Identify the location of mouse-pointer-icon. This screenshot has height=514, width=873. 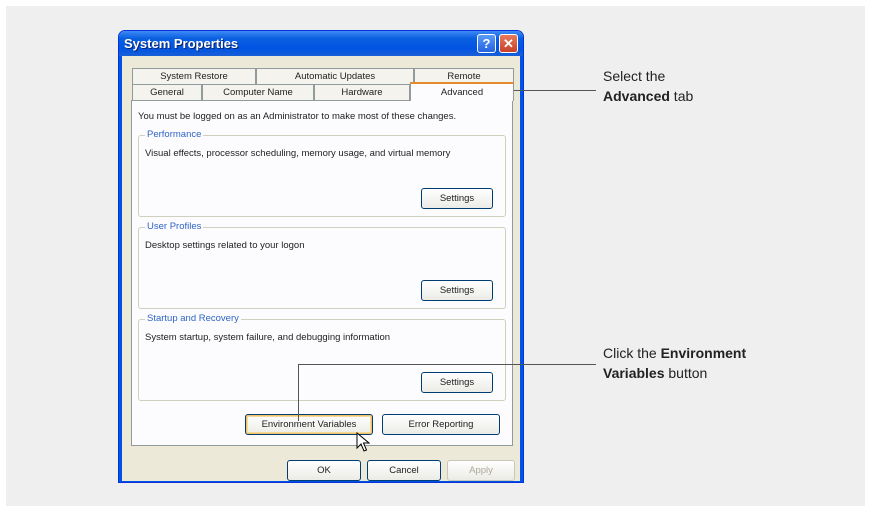
(363, 442).